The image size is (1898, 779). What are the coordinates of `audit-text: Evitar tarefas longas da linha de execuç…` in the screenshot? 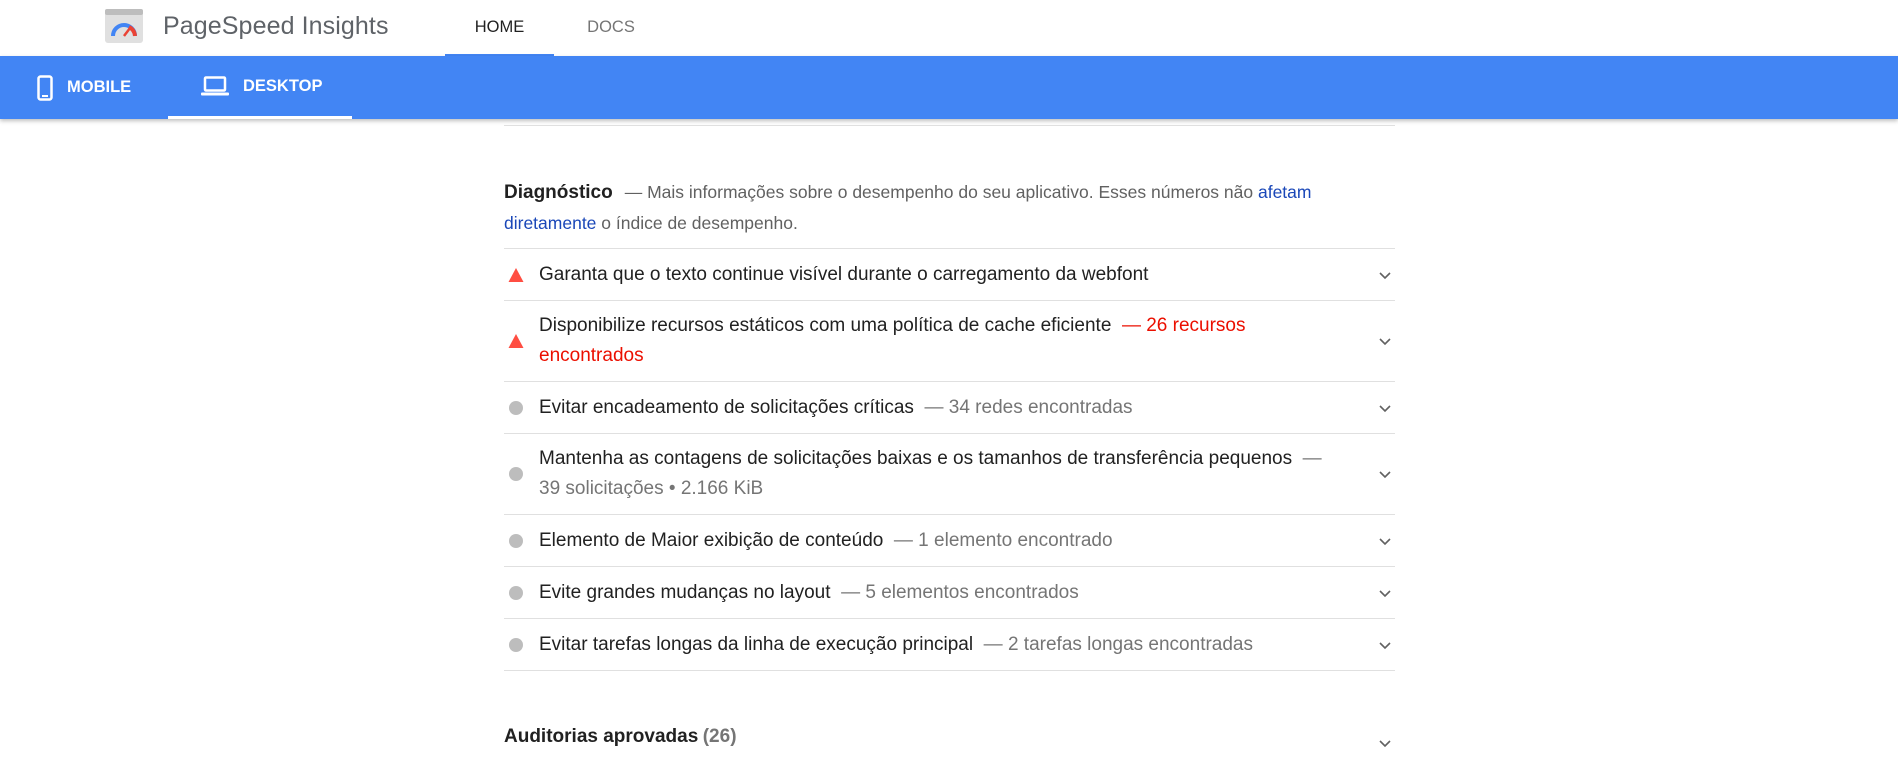 It's located at (939, 645).